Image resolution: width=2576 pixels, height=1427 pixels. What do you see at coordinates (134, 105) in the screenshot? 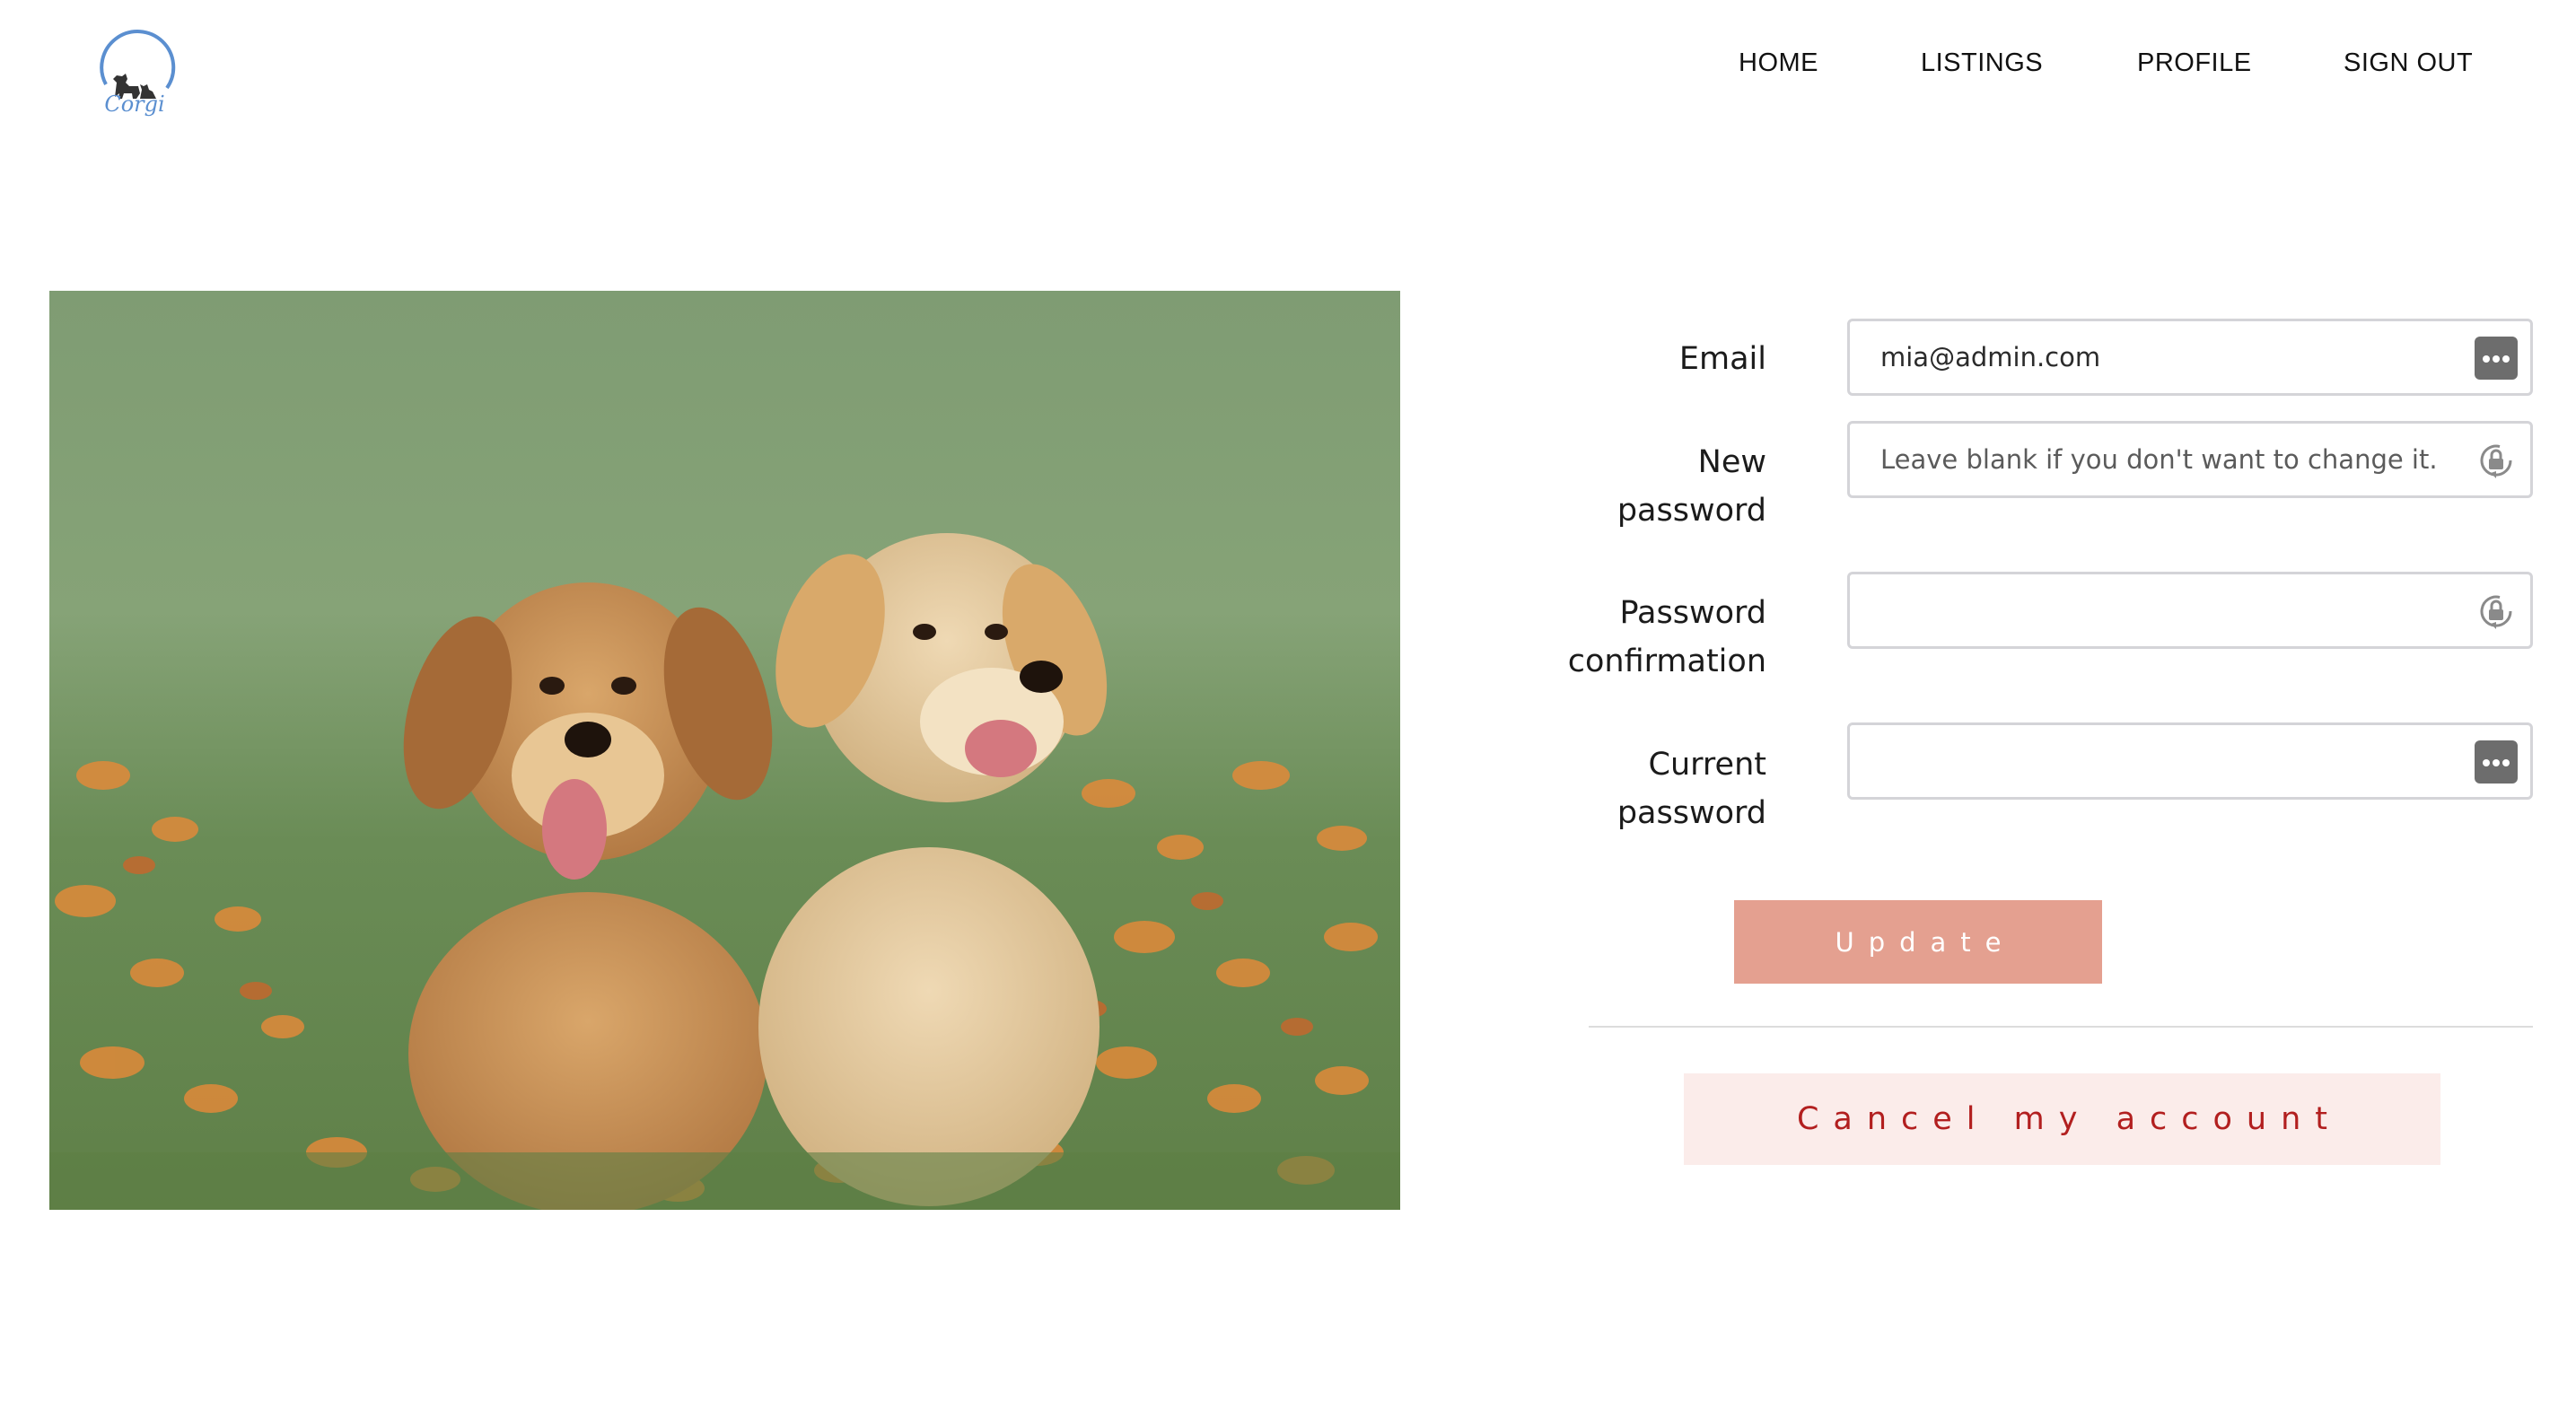
I see `logo-text: Corgi` at bounding box center [134, 105].